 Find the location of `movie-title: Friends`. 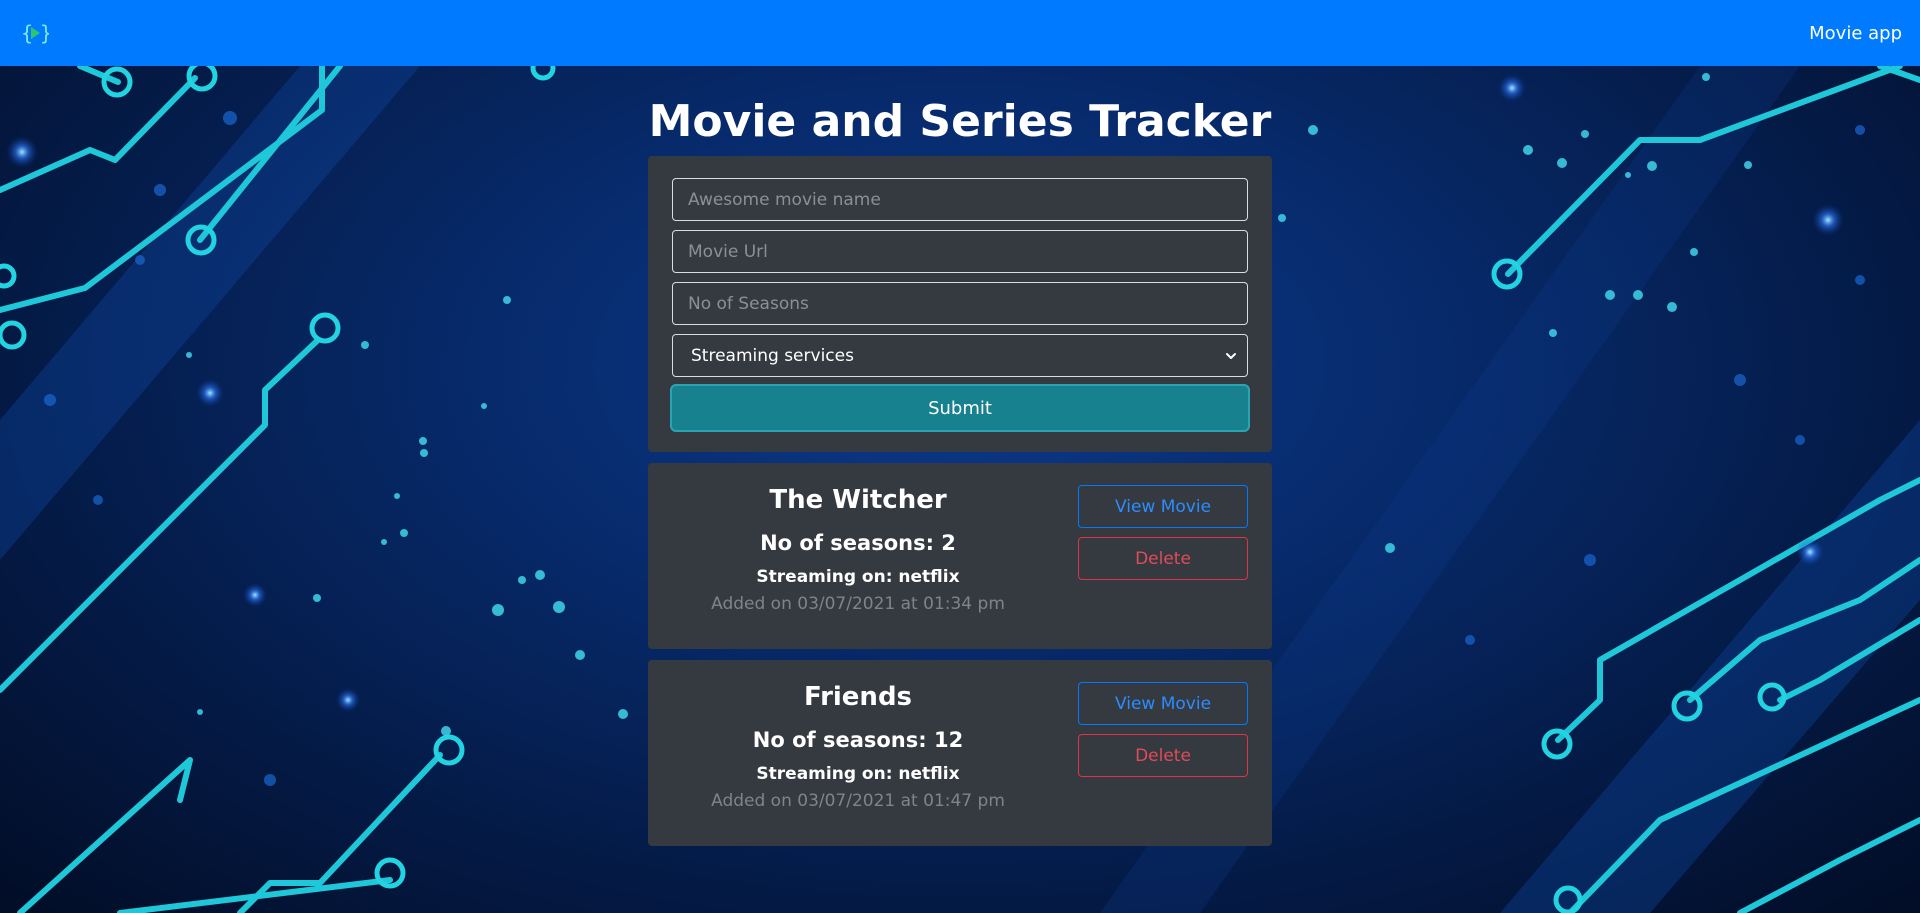

movie-title: Friends is located at coordinates (858, 697).